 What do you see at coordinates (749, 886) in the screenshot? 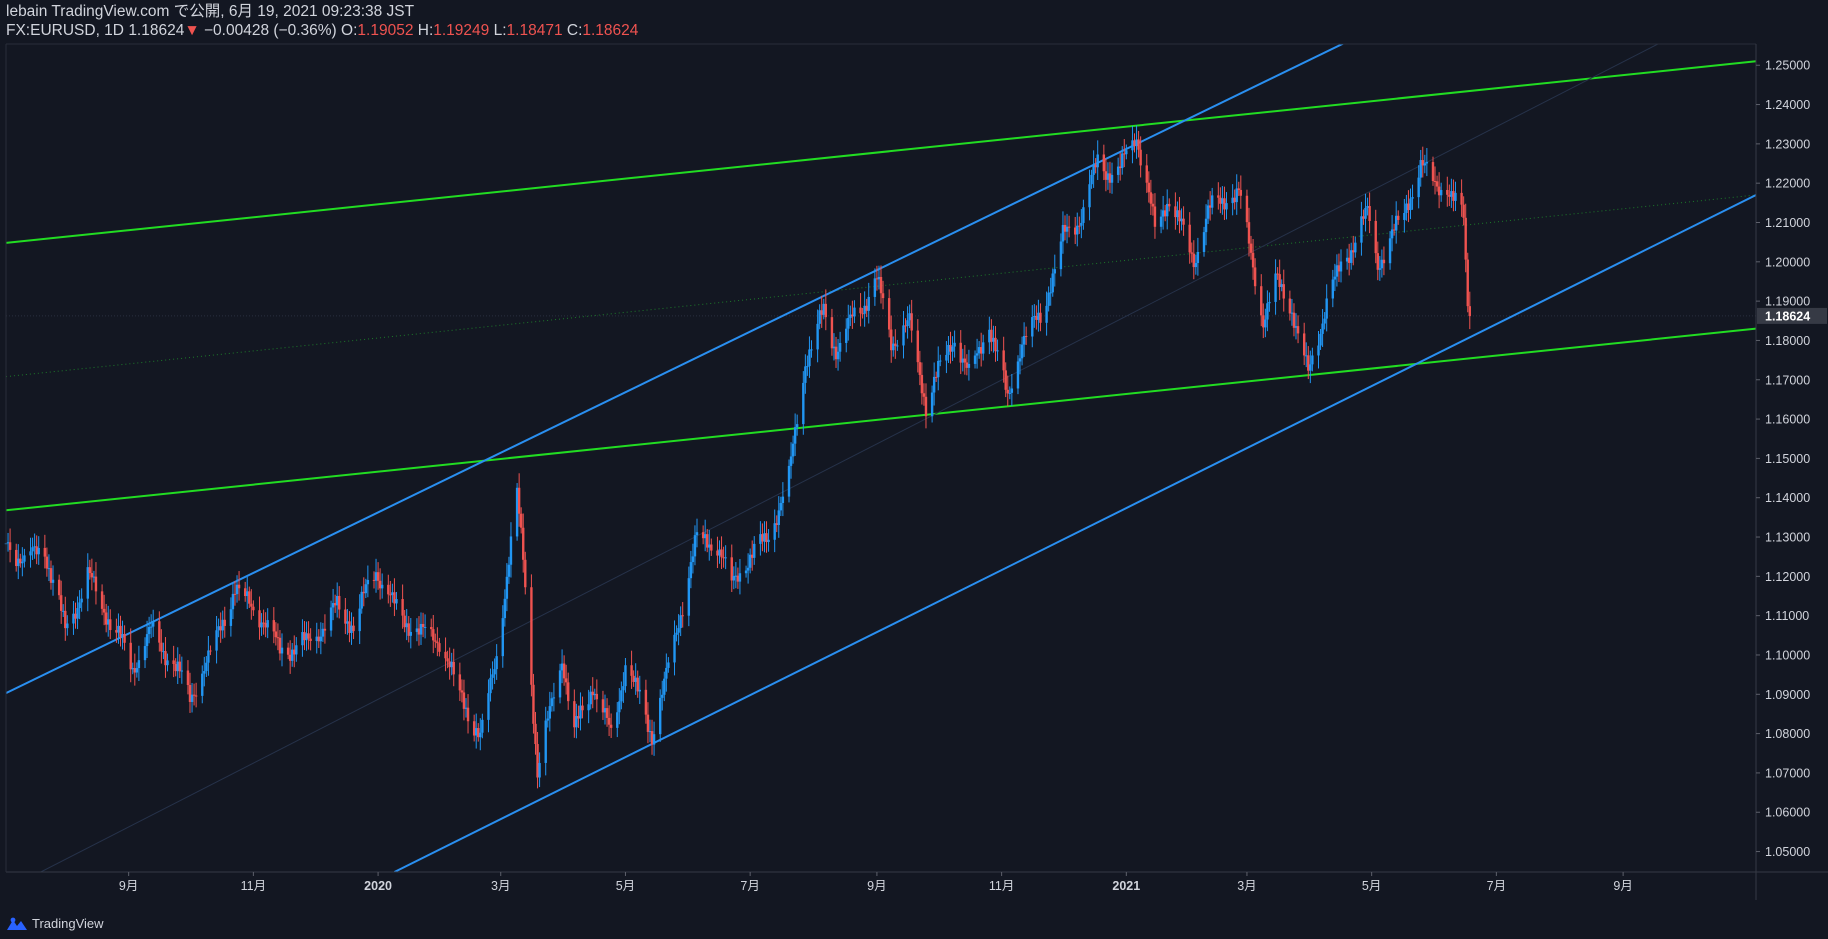
I see `time-tick-label: 7月` at bounding box center [749, 886].